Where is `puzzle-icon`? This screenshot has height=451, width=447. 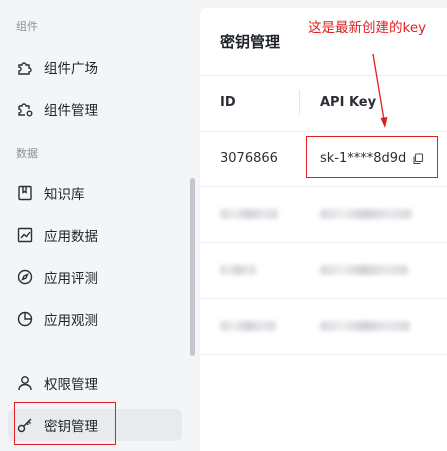
puzzle-icon is located at coordinates (25, 67).